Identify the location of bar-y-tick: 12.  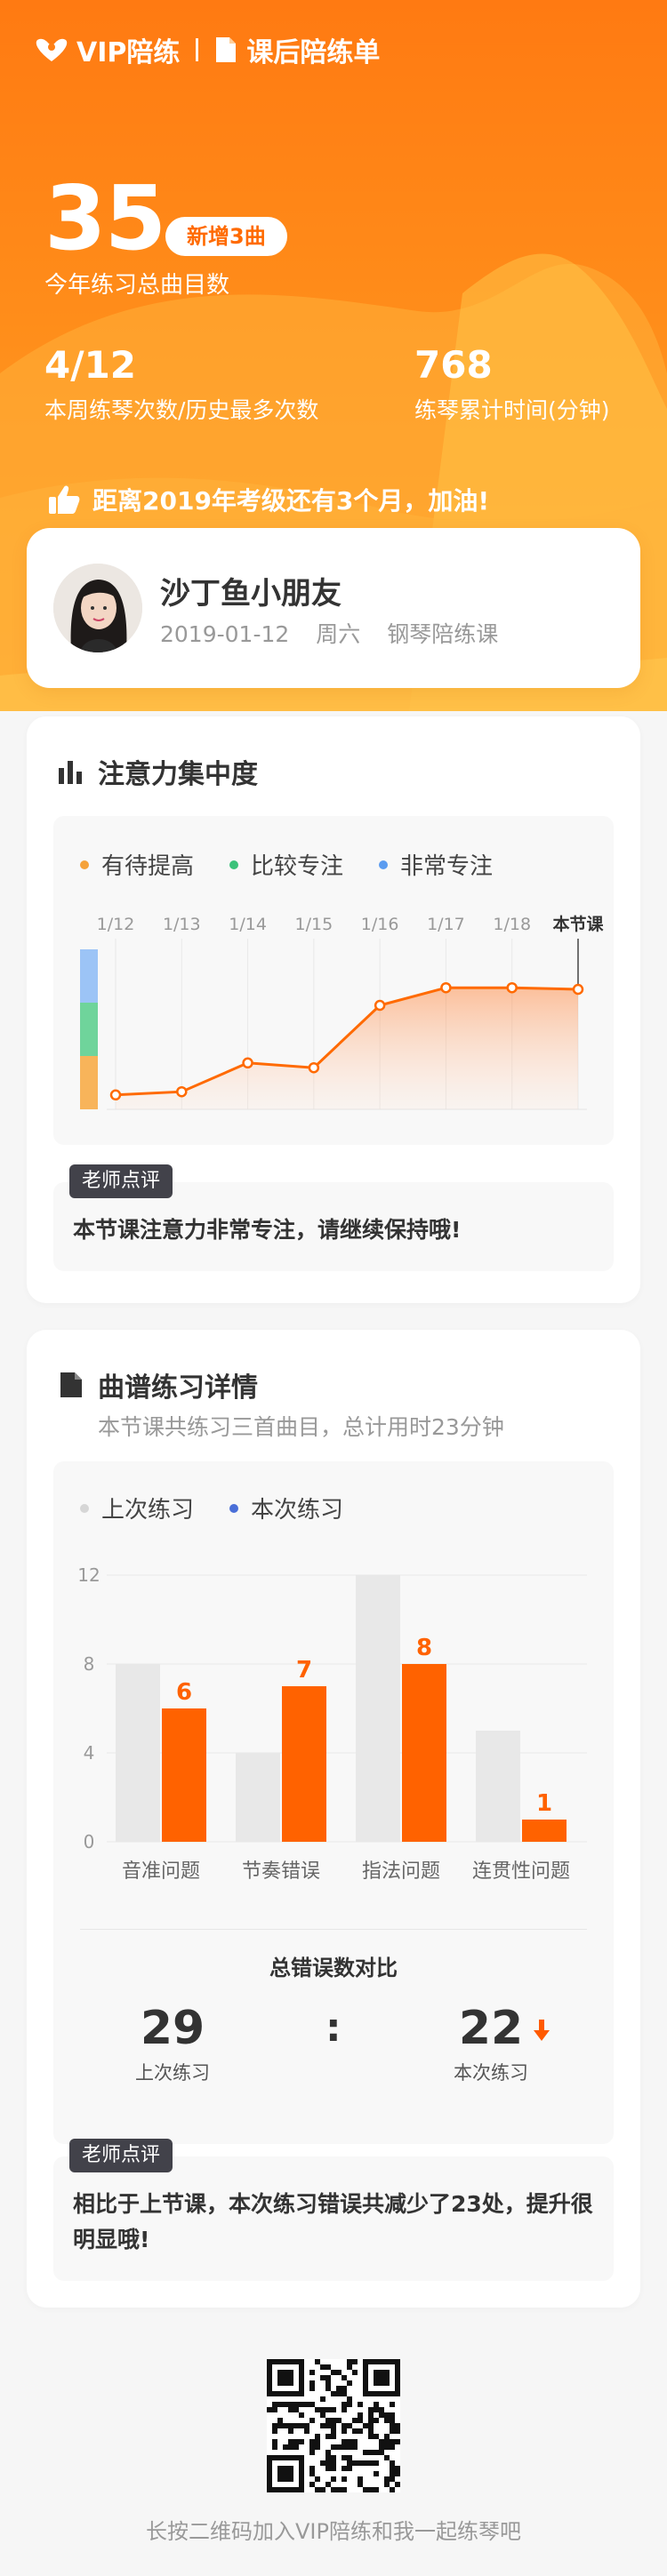
(88, 1575).